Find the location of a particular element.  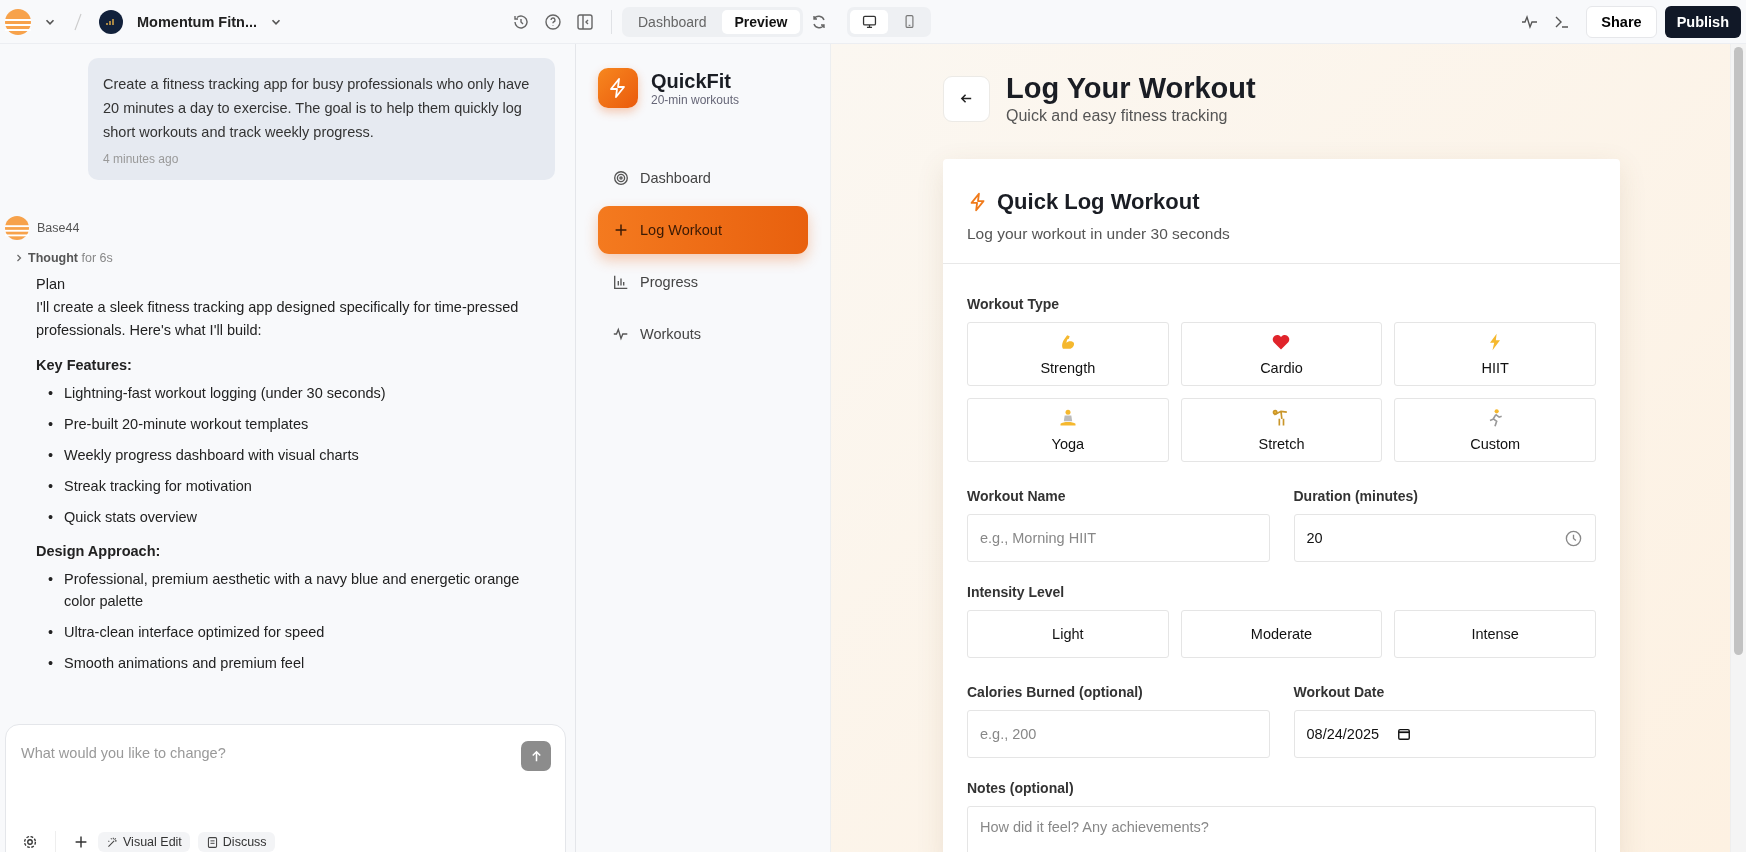

message-text: I'll create a sleek fitness tracking app designed specifically for time-pressed professionals. Here's what I'll build: is located at coordinates (278, 319).